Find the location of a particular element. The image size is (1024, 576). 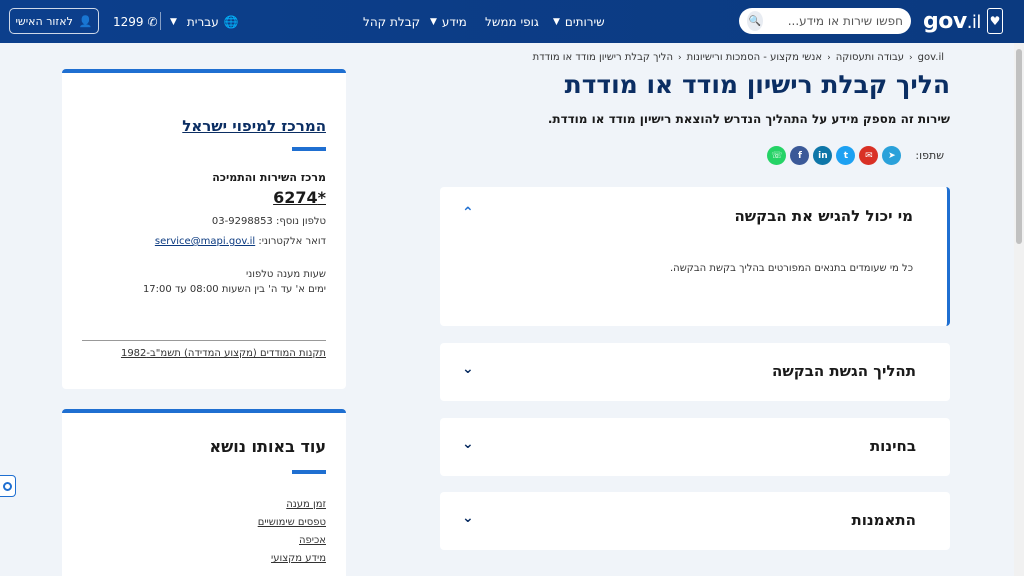

nav-public-reception-label: קבלת קהל is located at coordinates (392, 21).